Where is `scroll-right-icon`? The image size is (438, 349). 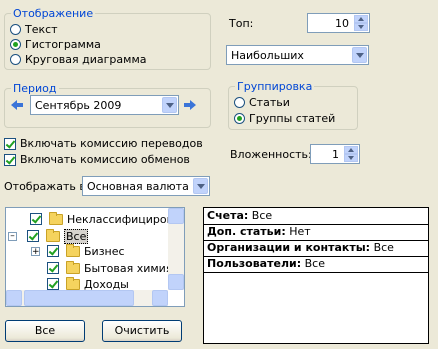
scroll-right-icon is located at coordinates (160, 298).